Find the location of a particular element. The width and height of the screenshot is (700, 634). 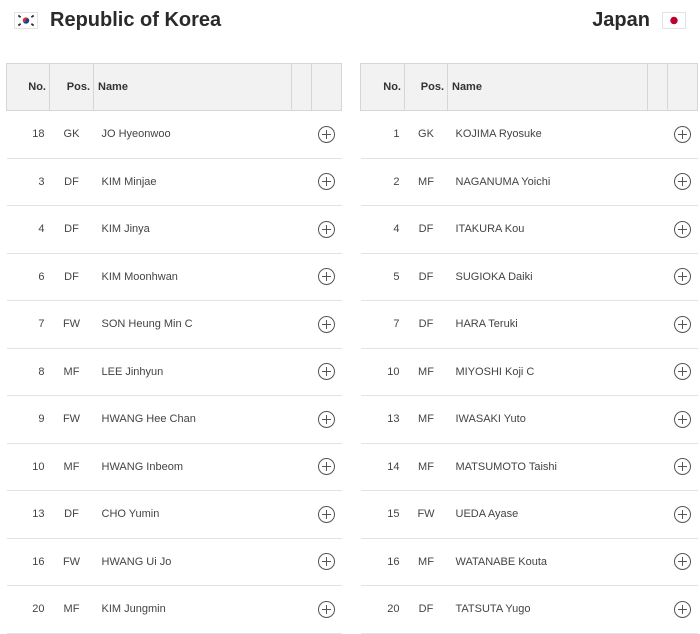

player-row: 5 DF SUGIOKA Daiki is located at coordinates (529, 277).